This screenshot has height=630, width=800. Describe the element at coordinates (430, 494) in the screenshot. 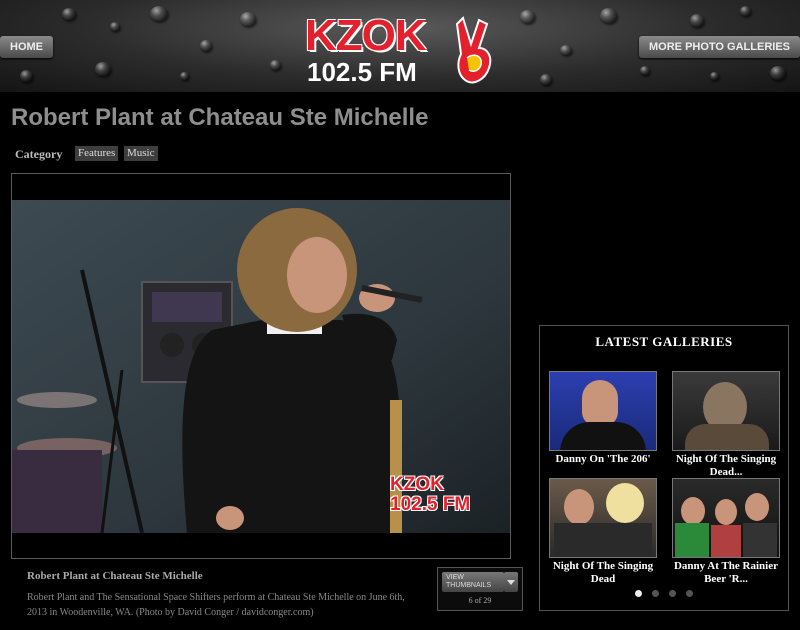

I see `watermark-text: KZOK 102.5 FM` at that location.